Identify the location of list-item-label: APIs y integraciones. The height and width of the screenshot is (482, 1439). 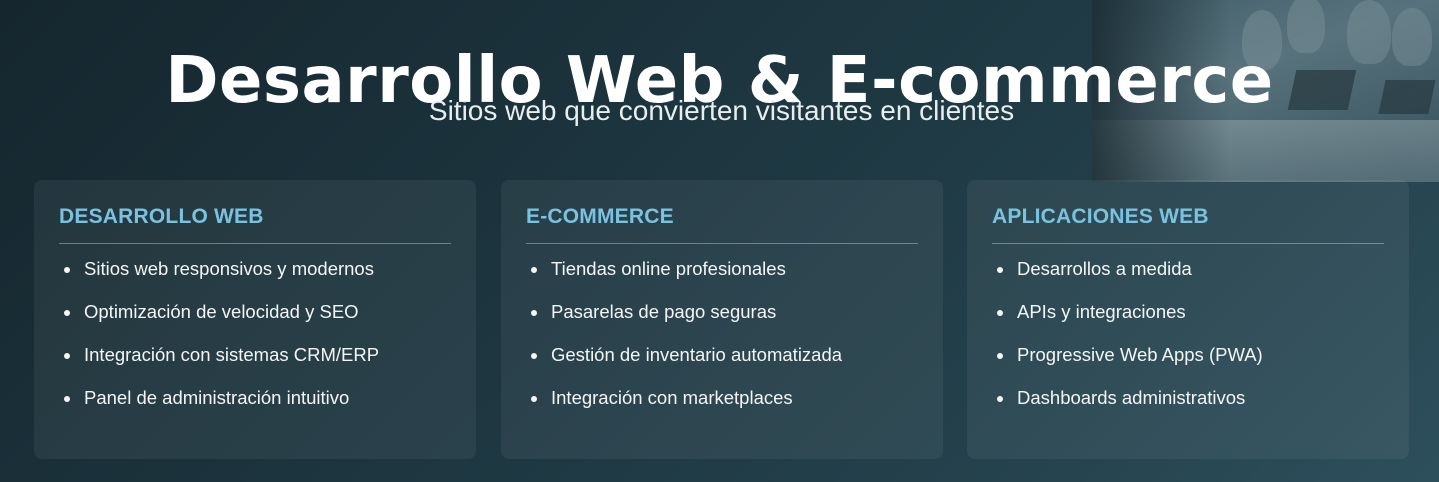
(1101, 311).